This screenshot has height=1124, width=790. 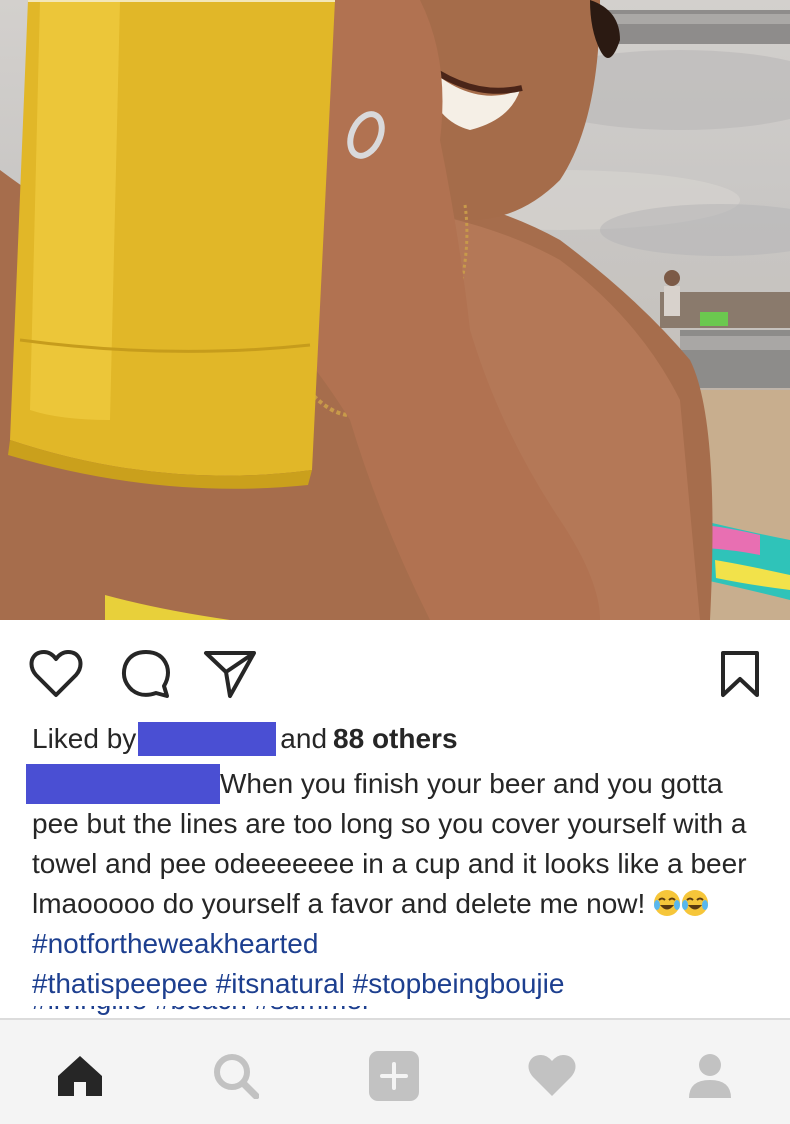 What do you see at coordinates (395, 739) in the screenshot?
I see `liked-count: 88 others` at bounding box center [395, 739].